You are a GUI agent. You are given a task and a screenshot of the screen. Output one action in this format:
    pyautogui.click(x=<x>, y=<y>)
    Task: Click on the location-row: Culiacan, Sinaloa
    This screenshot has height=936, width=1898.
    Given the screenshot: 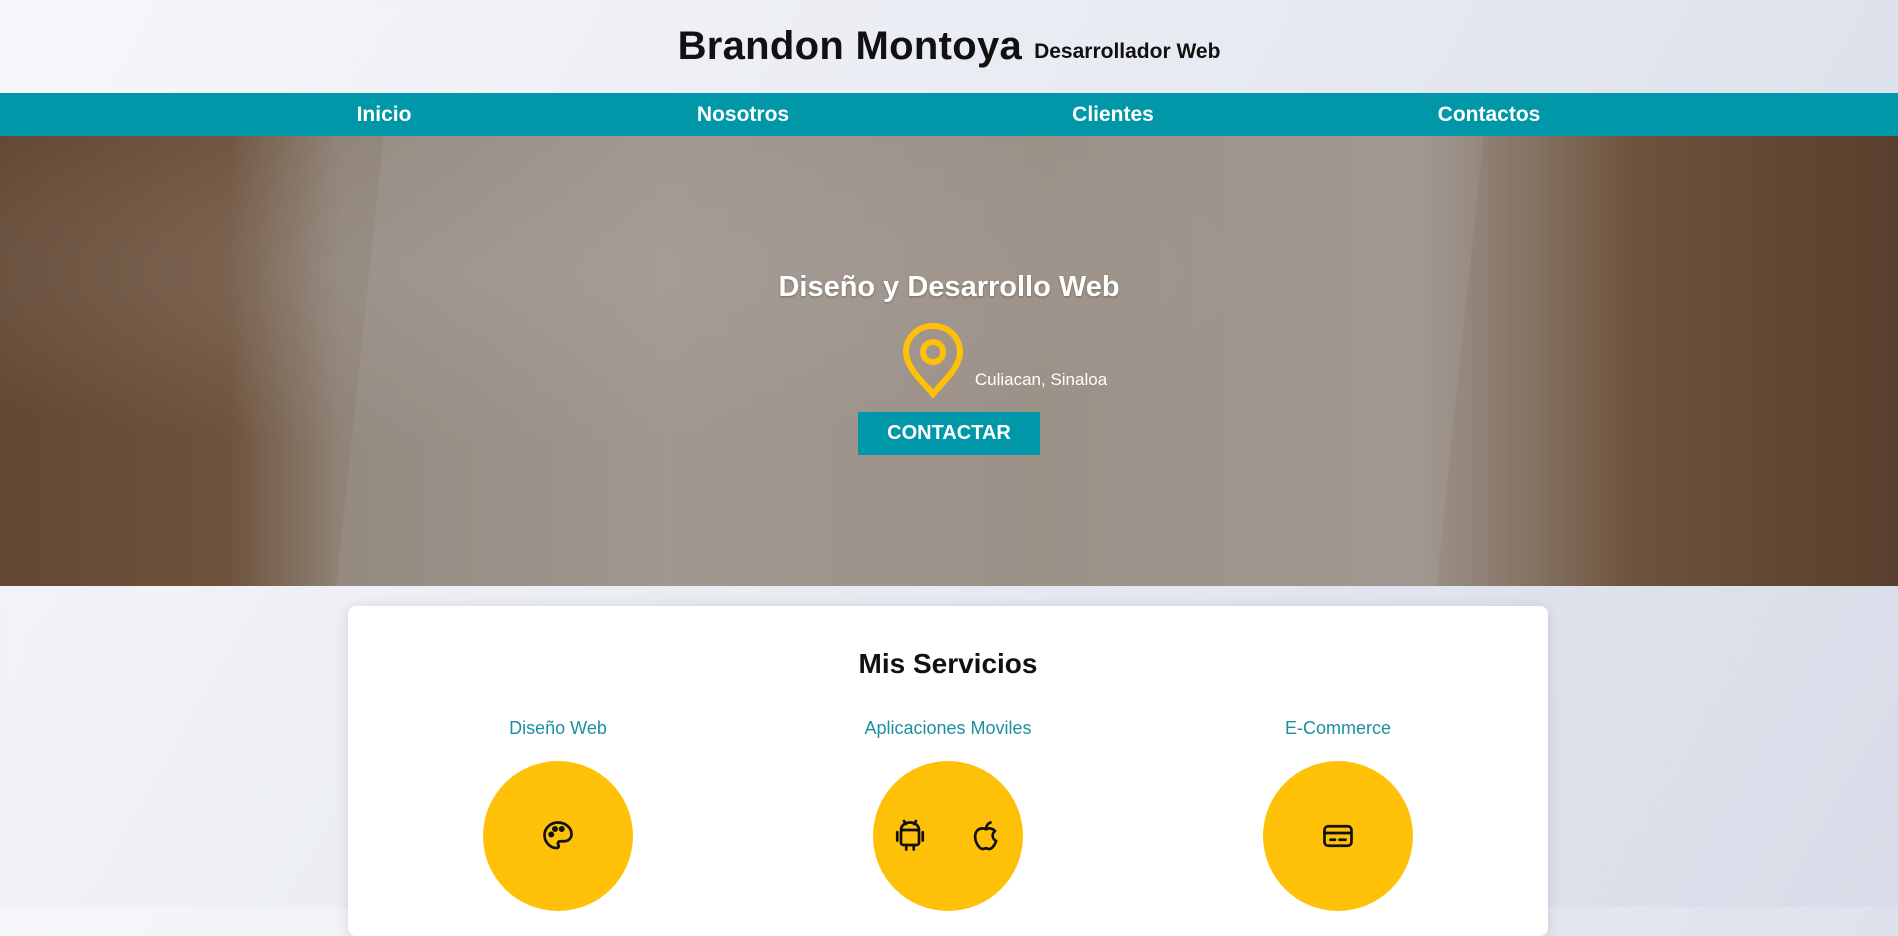 What is the action you would take?
    pyautogui.click(x=1004, y=360)
    